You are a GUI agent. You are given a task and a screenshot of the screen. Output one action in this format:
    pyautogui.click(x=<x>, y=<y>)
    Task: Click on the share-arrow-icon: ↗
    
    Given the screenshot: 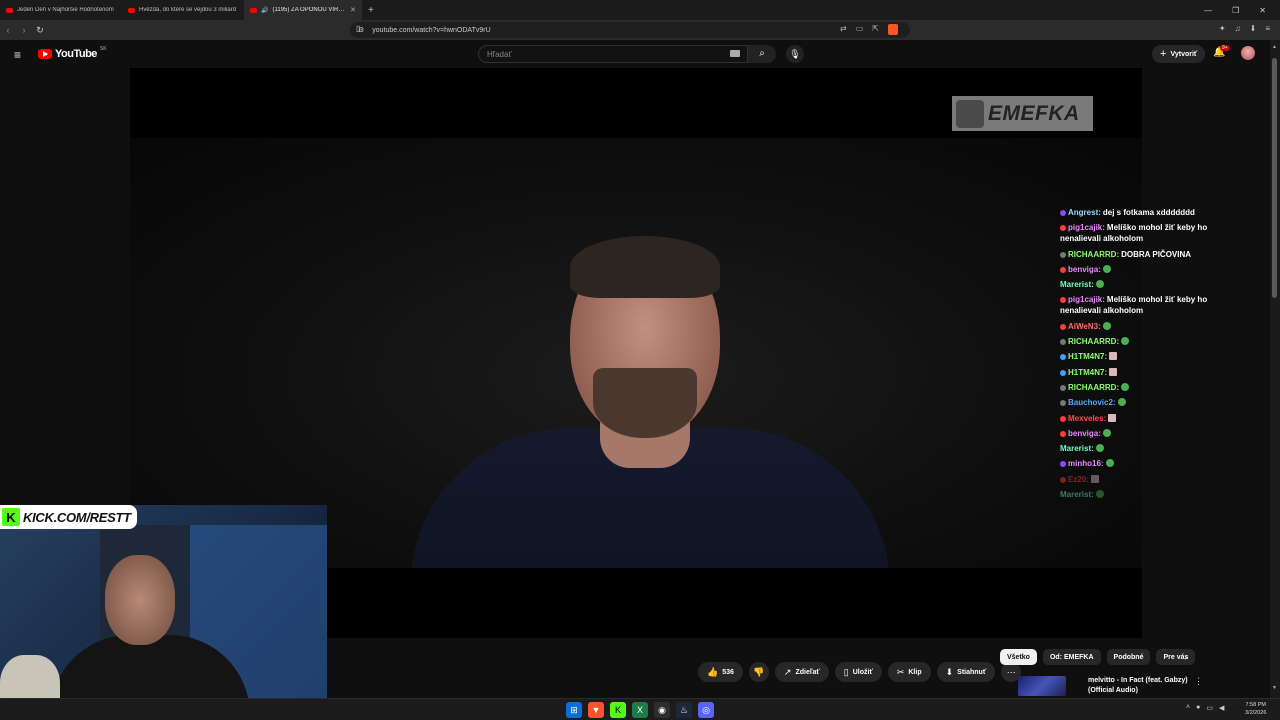 What is the action you would take?
    pyautogui.click(x=787, y=671)
    